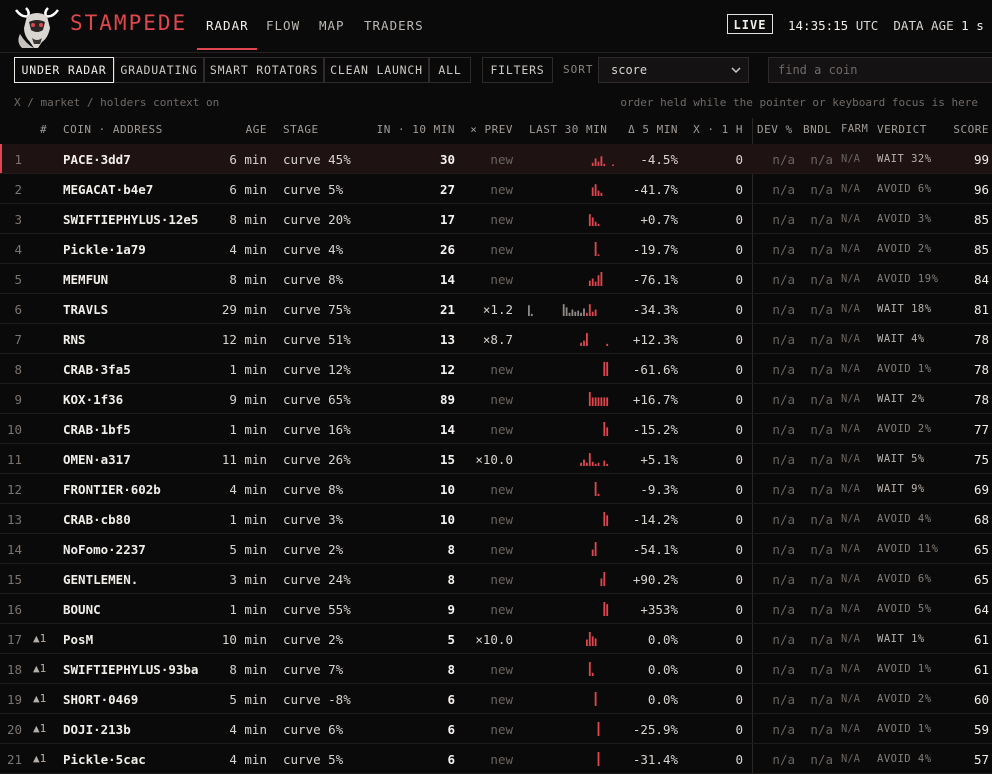 Image resolution: width=992 pixels, height=774 pixels. Describe the element at coordinates (248, 759) in the screenshot. I see `coin-age: 4 min` at that location.